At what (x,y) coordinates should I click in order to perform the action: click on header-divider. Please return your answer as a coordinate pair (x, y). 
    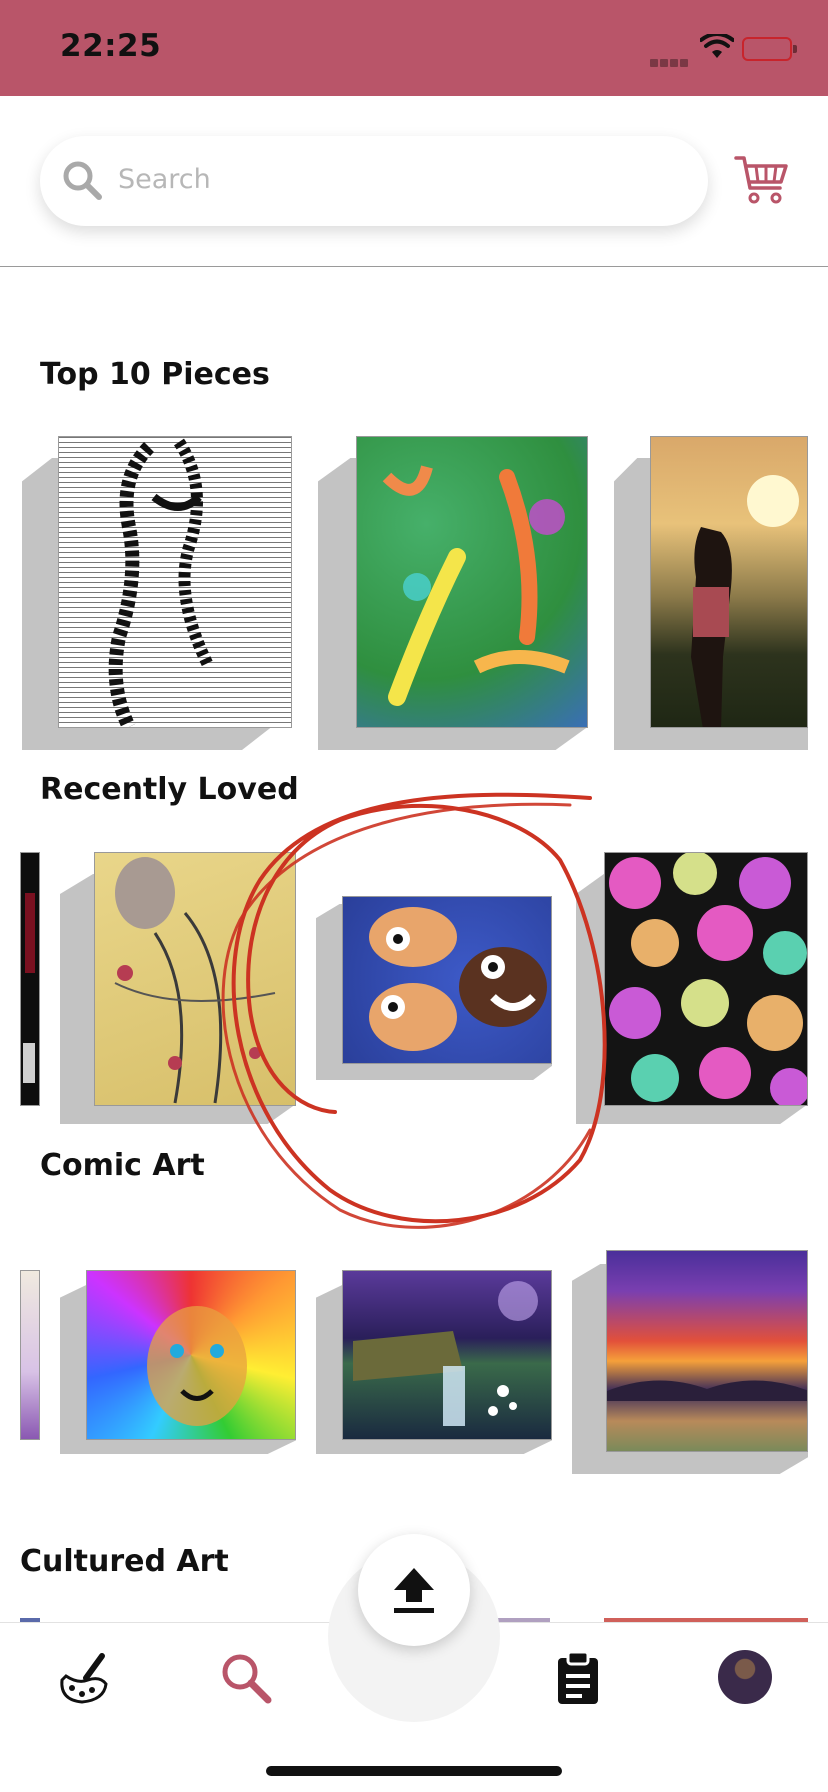
    Looking at the image, I should click on (414, 266).